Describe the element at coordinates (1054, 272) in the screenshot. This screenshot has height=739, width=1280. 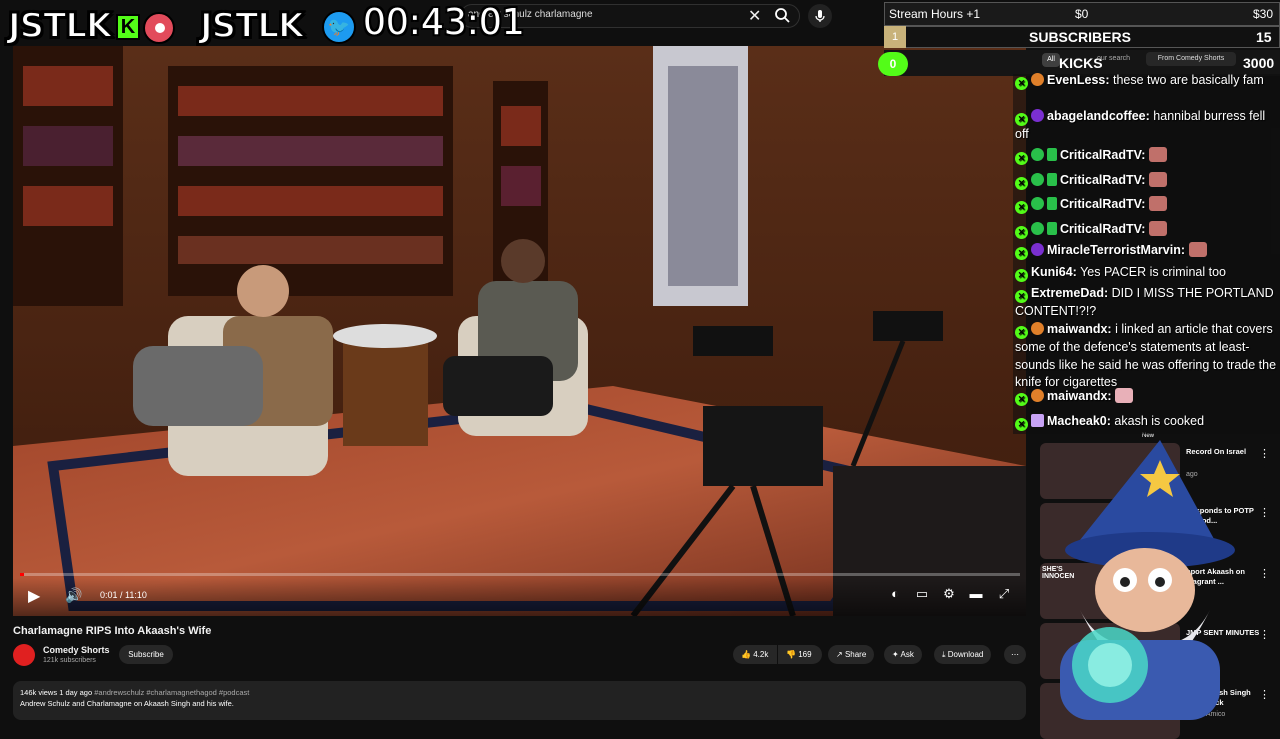
I see `chat-username: Kuni64:` at that location.